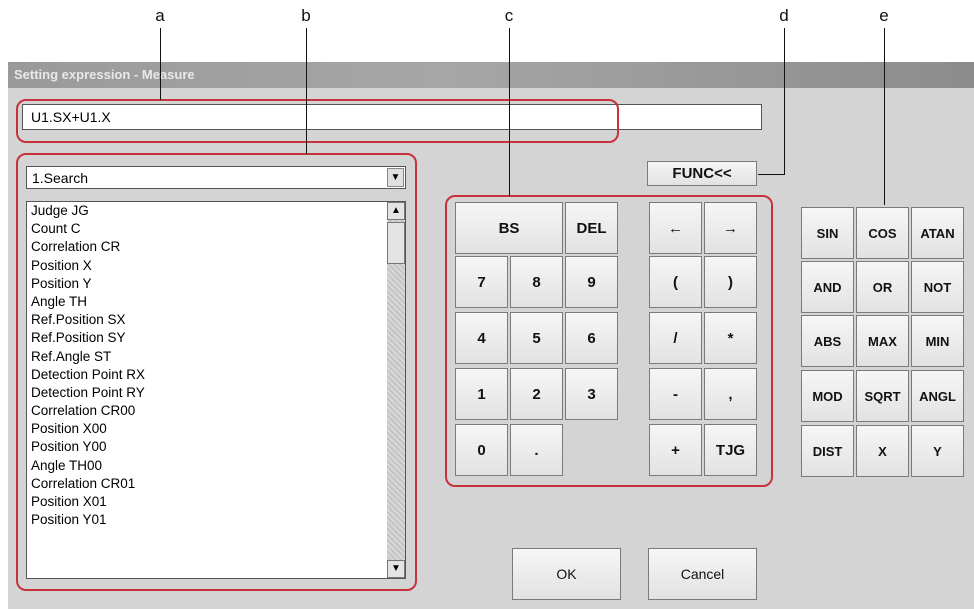  Describe the element at coordinates (509, 15) in the screenshot. I see `callout-c: c` at that location.